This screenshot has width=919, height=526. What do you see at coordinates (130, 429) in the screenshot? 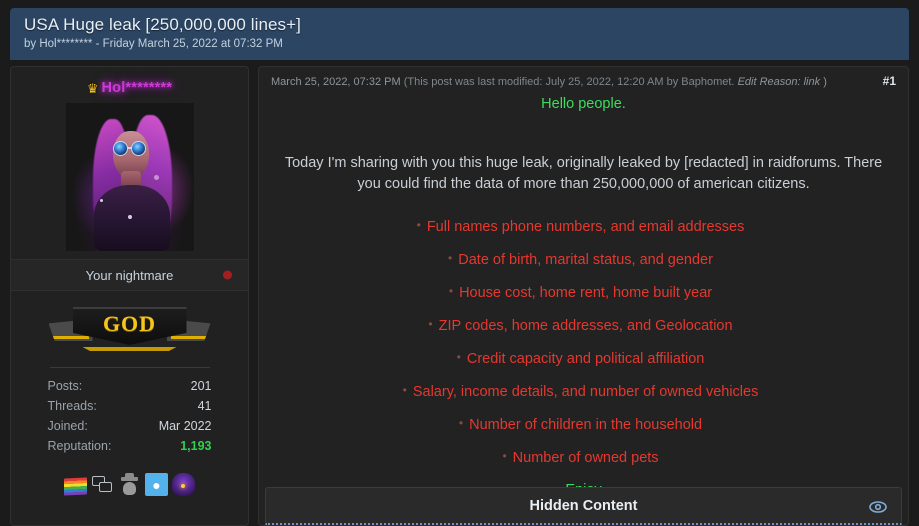
I see `stat-row: Joined: Mar 2022` at bounding box center [130, 429].